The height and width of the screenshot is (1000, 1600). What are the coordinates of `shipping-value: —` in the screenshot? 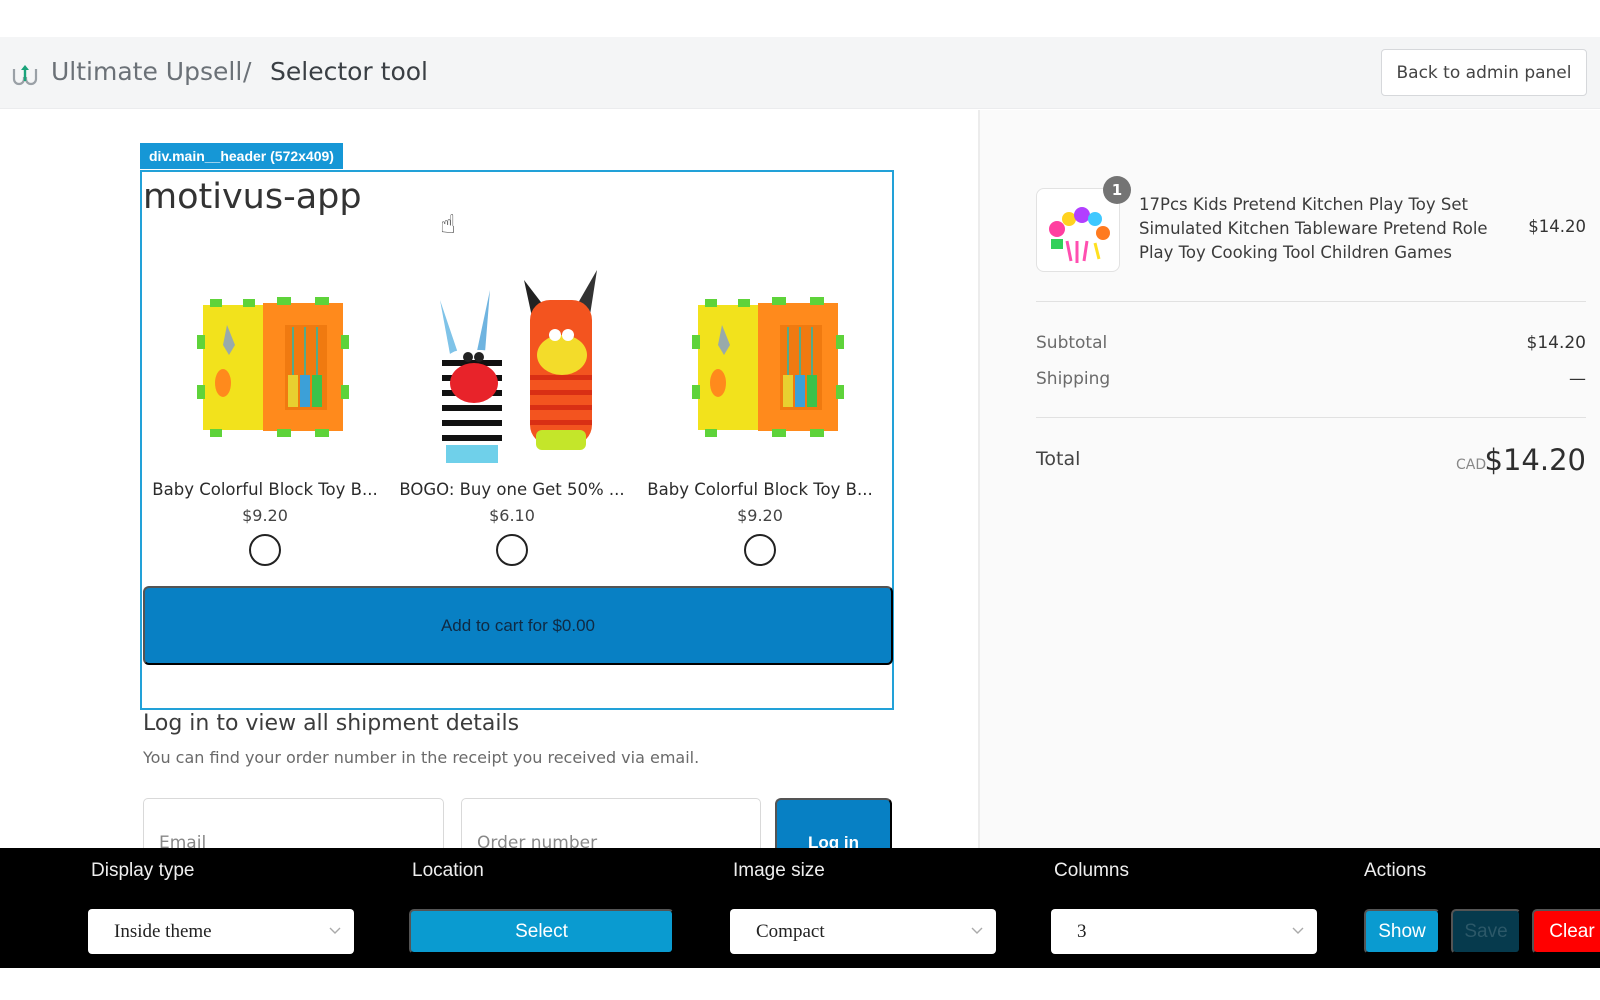 It's located at (1577, 379).